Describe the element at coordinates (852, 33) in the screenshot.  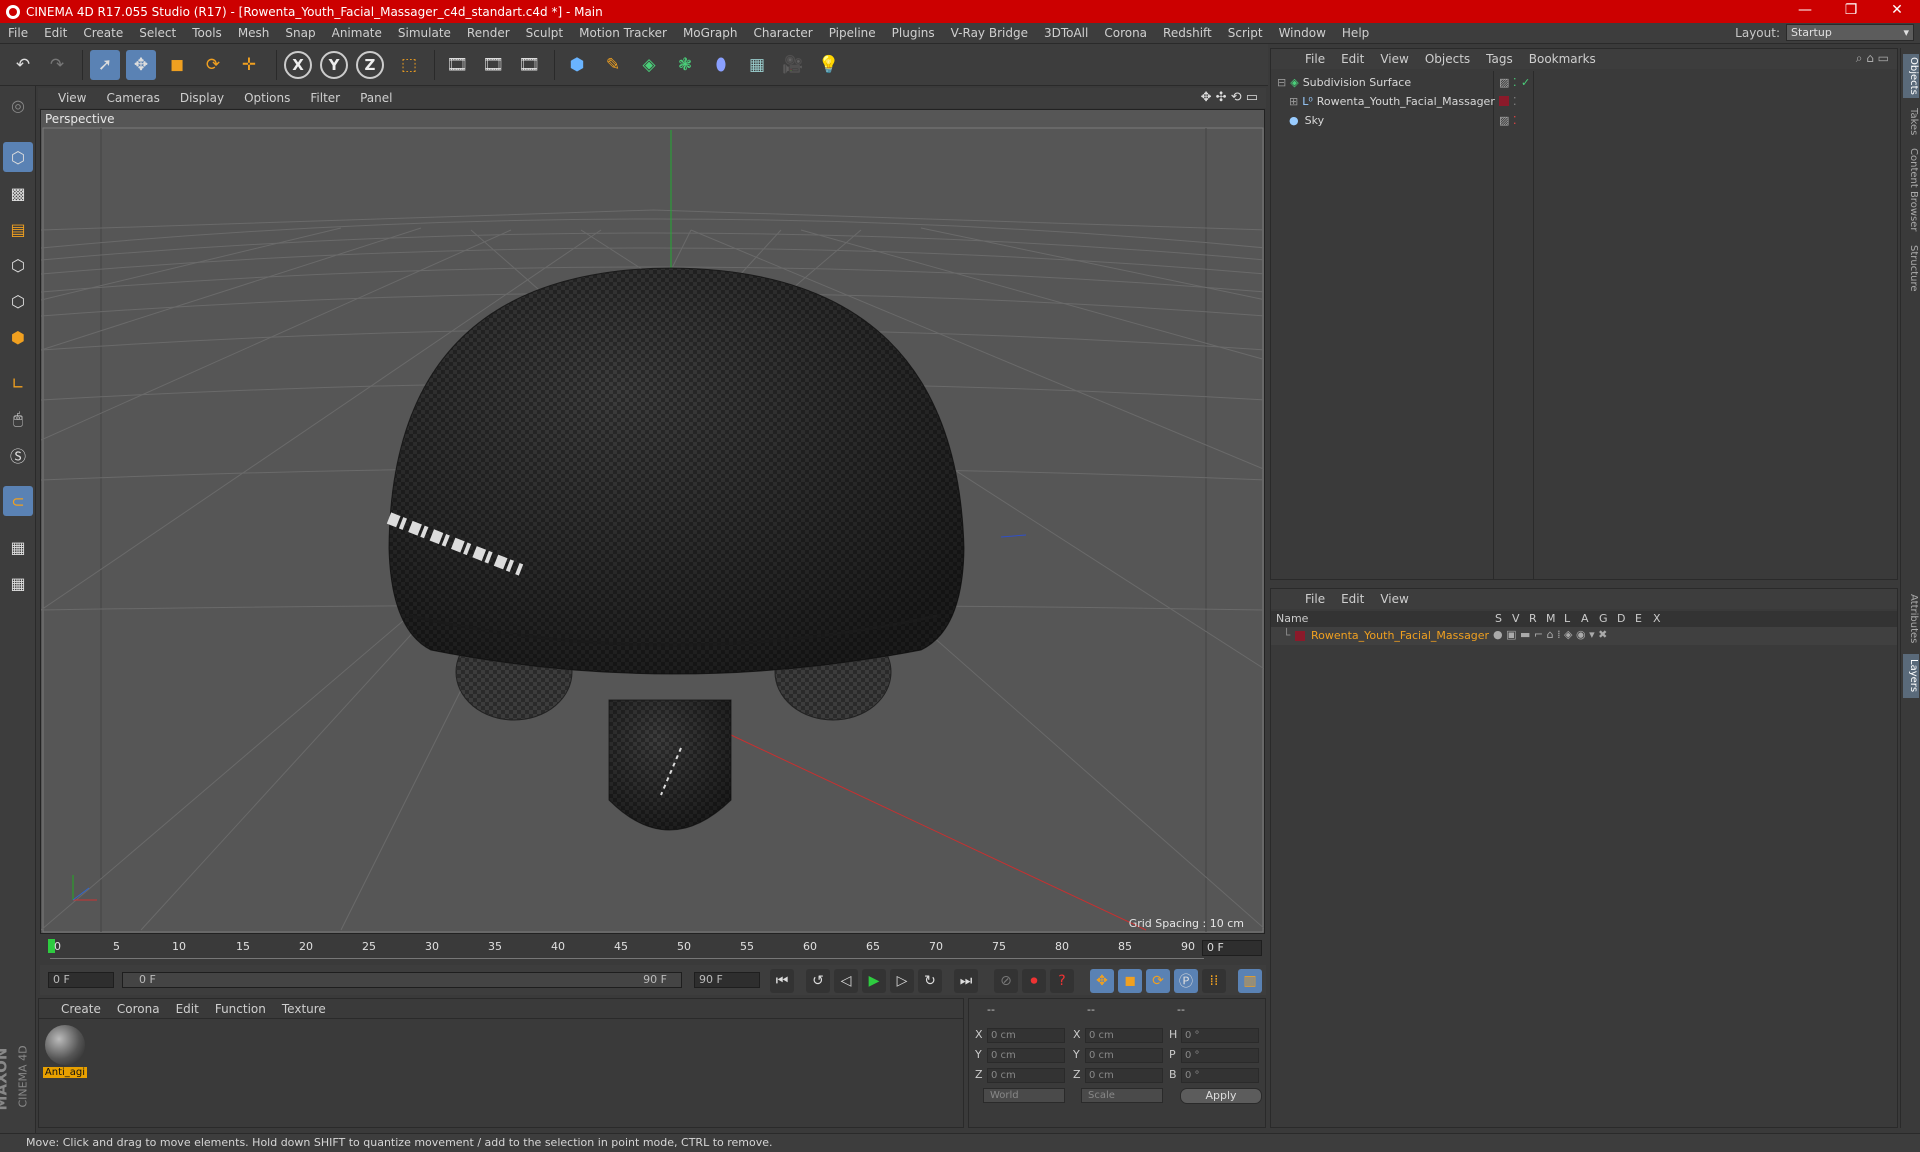
I see `menu-pipeline: Pipeline` at that location.